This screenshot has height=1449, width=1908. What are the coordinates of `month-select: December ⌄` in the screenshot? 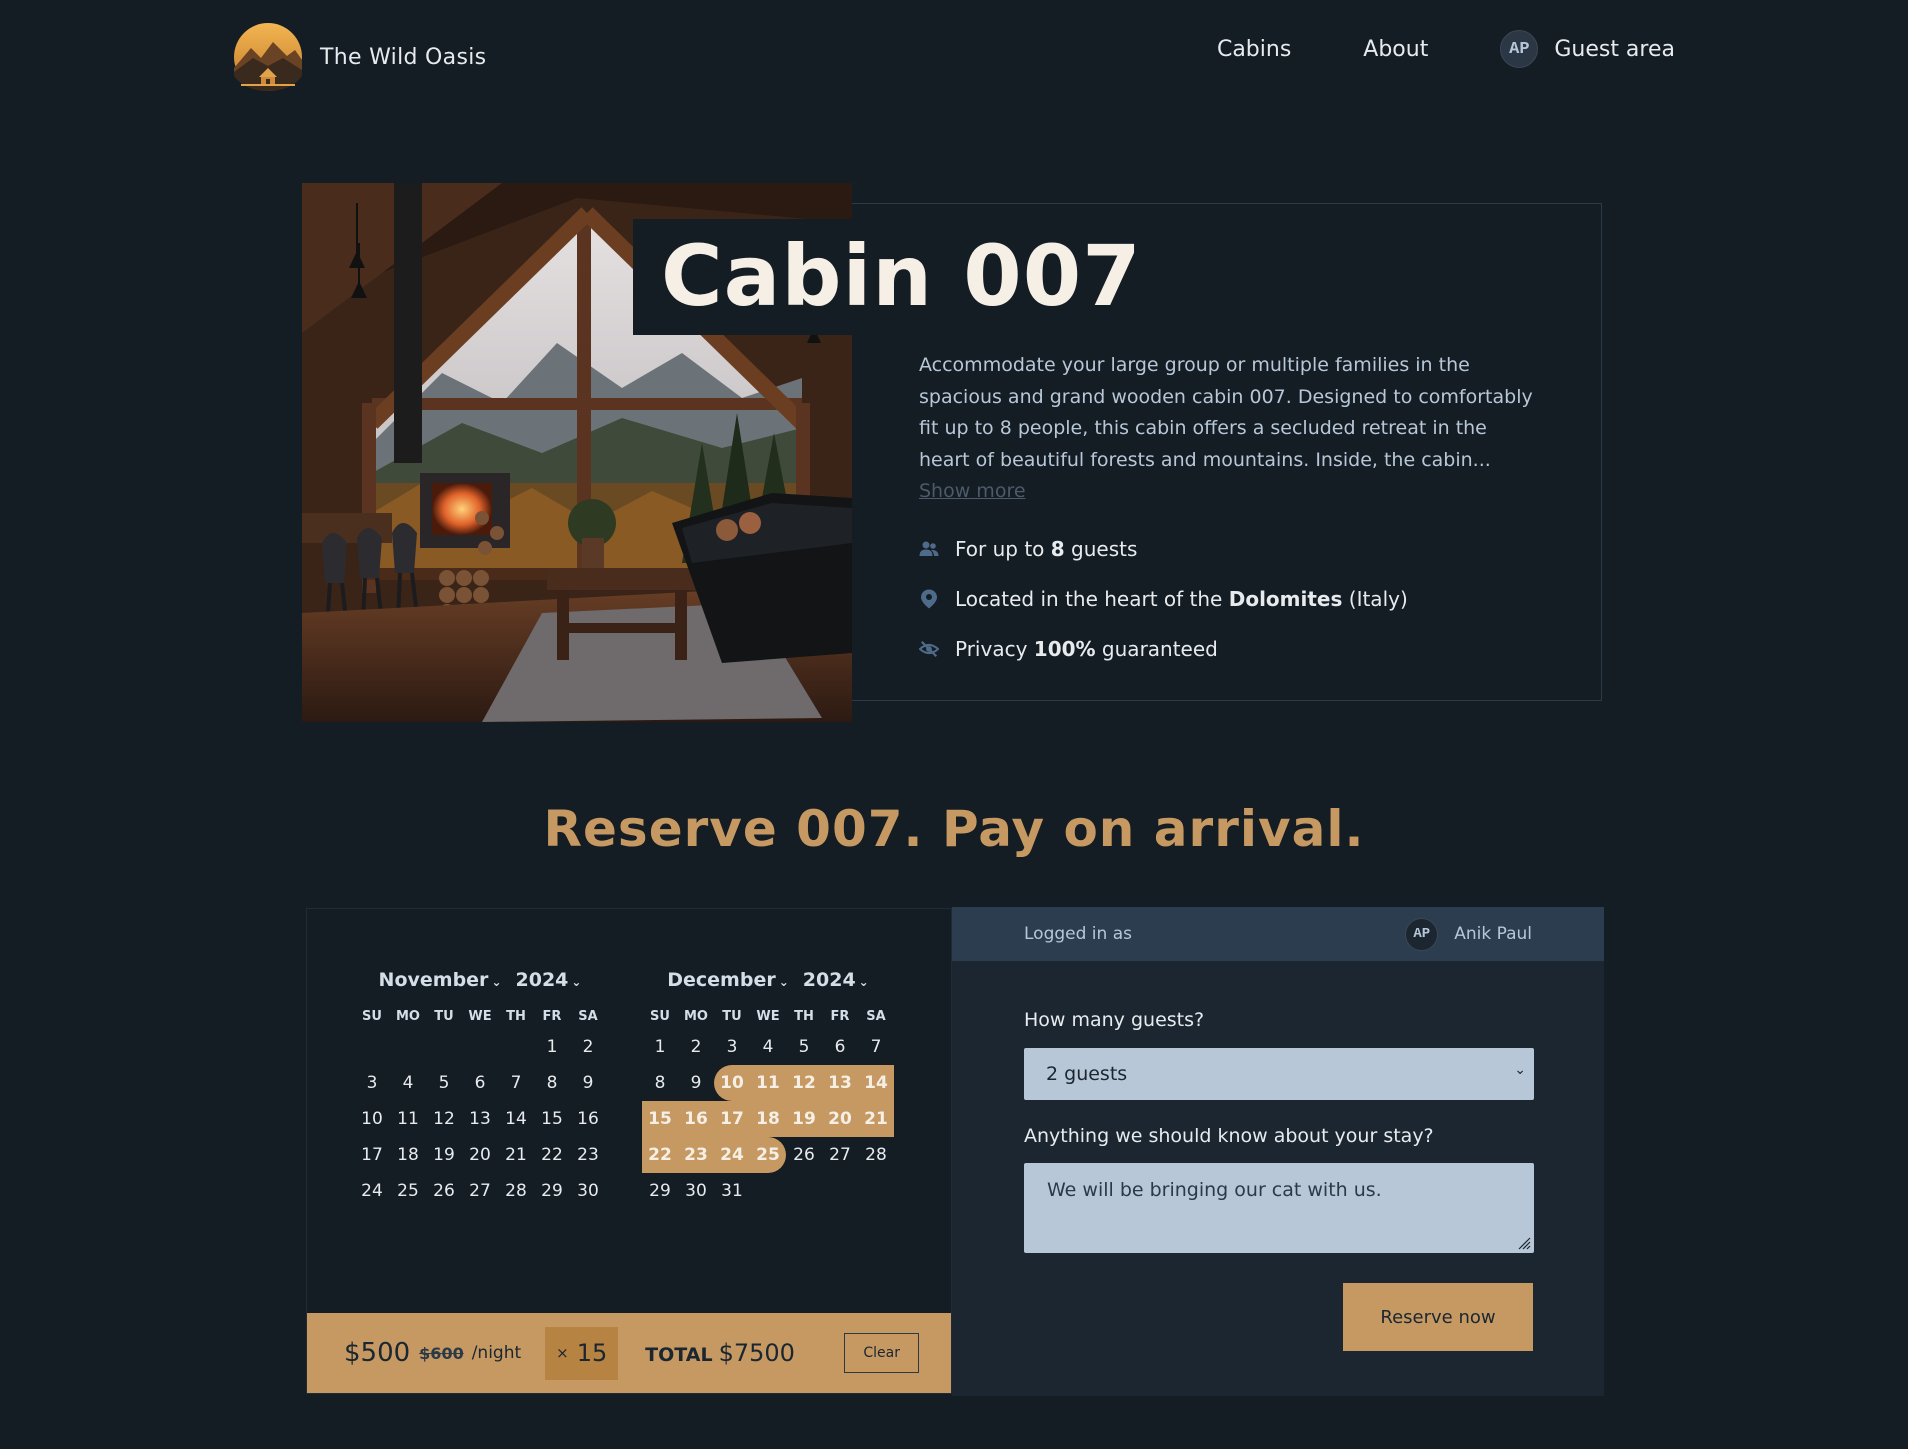 It's located at (728, 980).